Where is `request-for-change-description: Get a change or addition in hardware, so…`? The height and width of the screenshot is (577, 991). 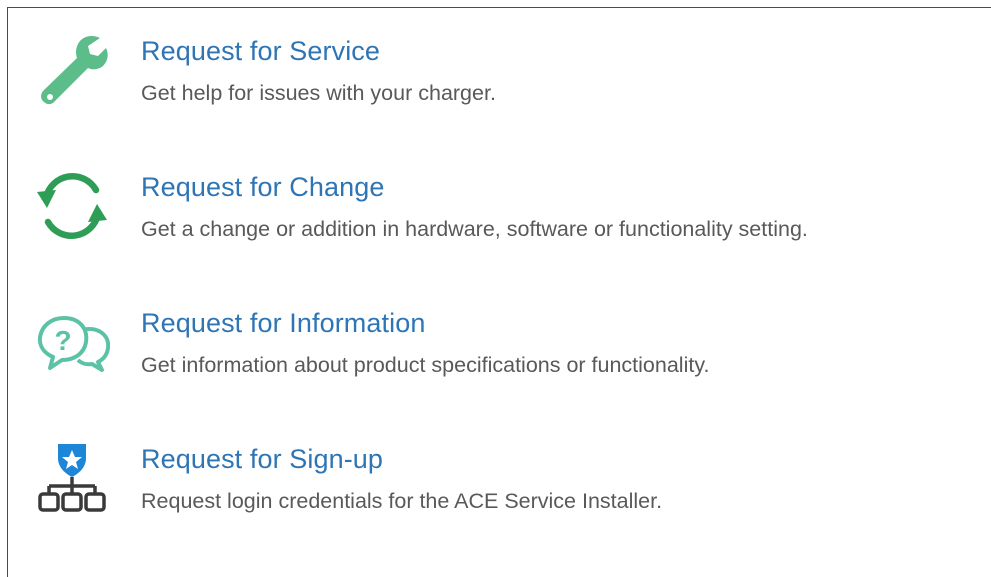 request-for-change-description: Get a change or addition in hardware, so… is located at coordinates (474, 229).